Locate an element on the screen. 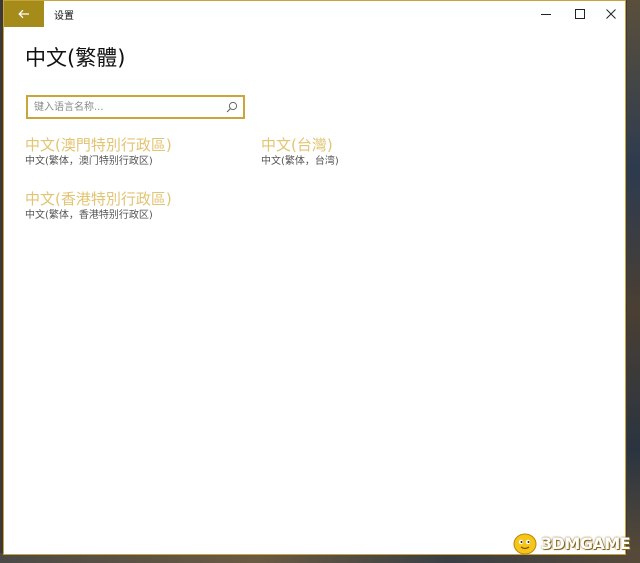 This screenshot has height=563, width=640. close-button is located at coordinates (611, 14).